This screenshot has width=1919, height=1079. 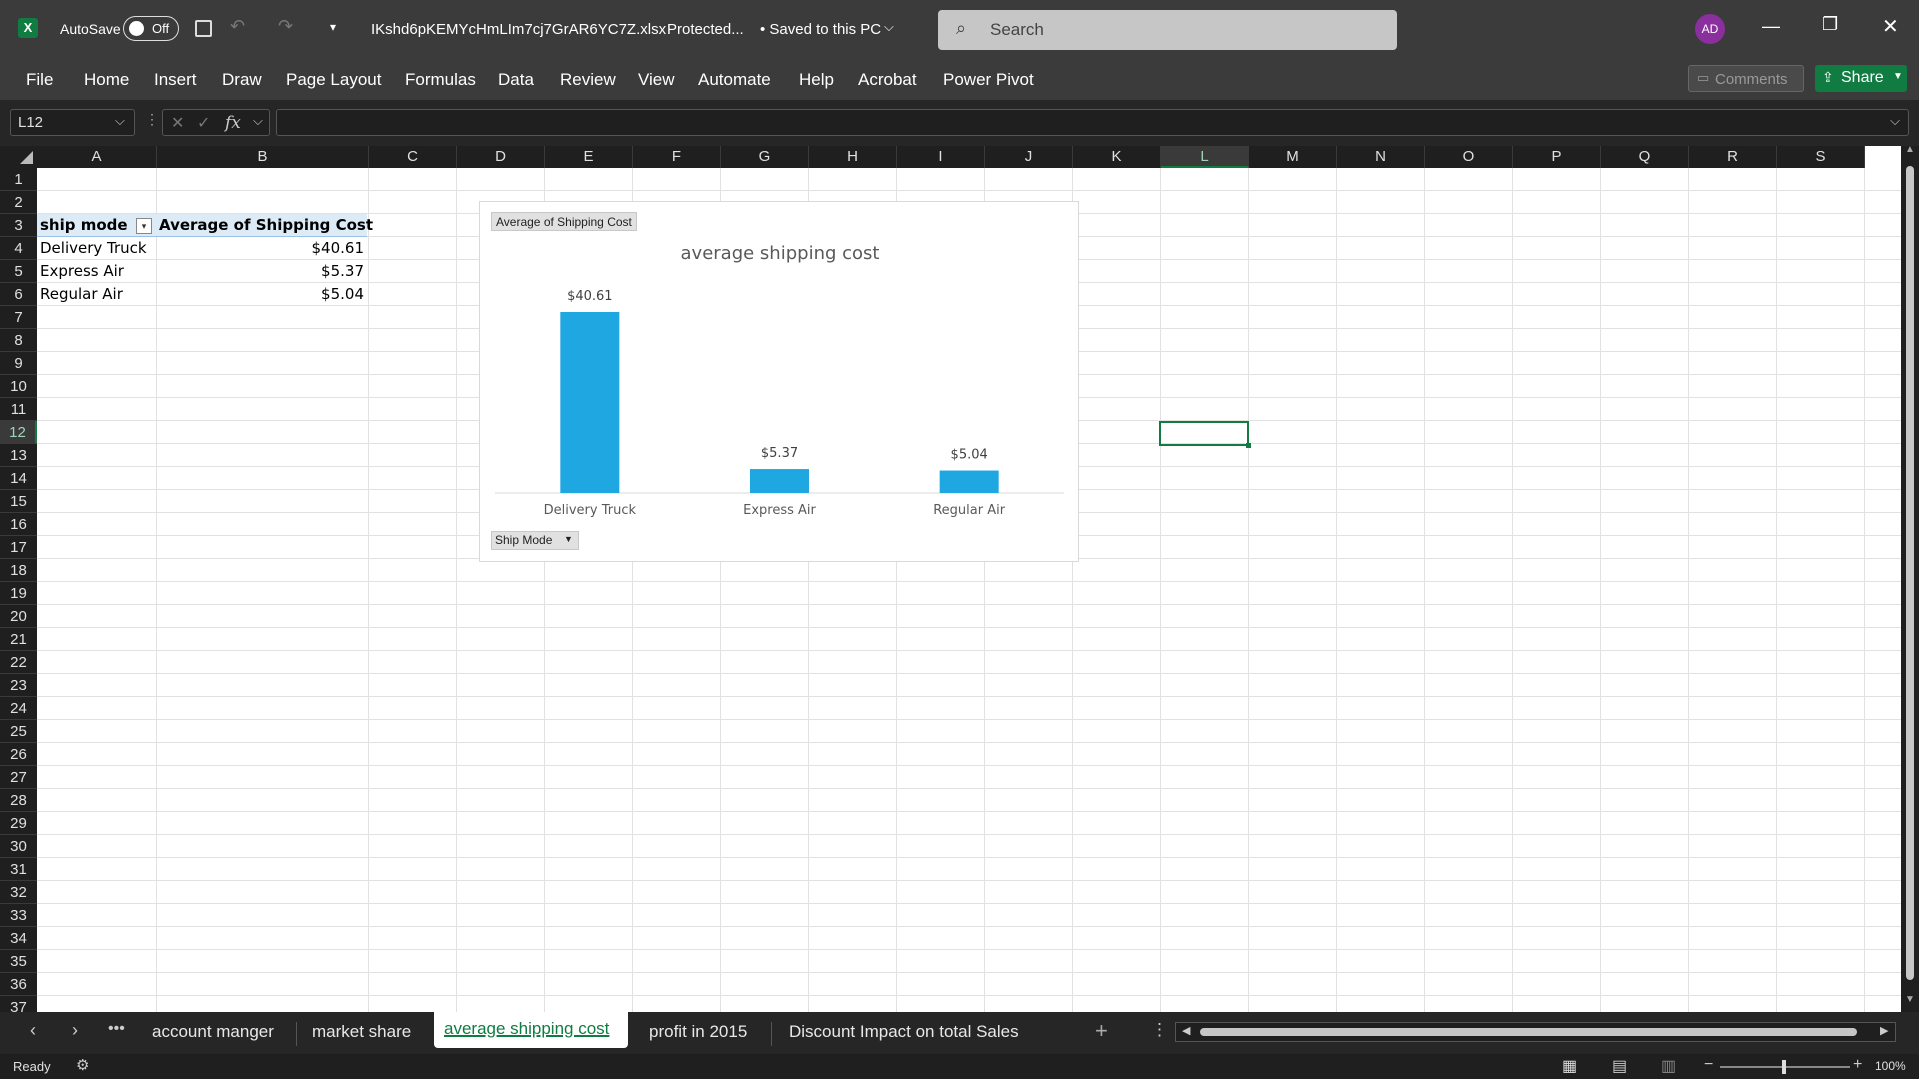 I want to click on tab-market-share: market share, so click(x=361, y=1032).